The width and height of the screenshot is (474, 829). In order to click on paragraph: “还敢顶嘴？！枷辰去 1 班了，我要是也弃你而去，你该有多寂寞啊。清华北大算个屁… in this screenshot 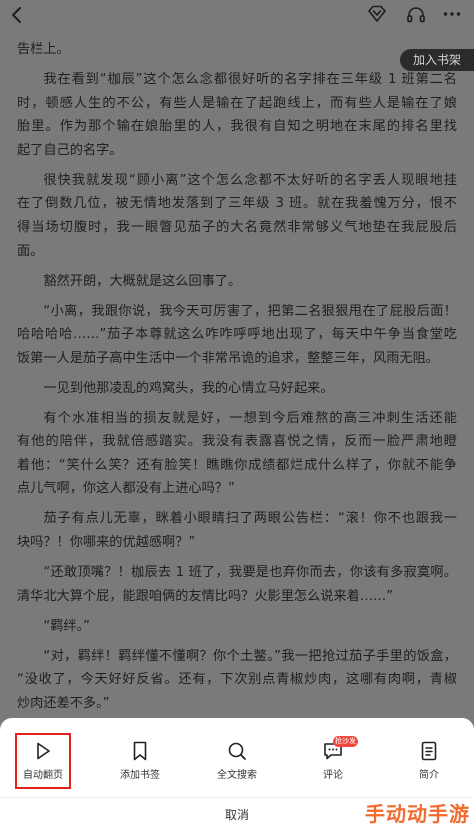, I will do `click(237, 584)`.